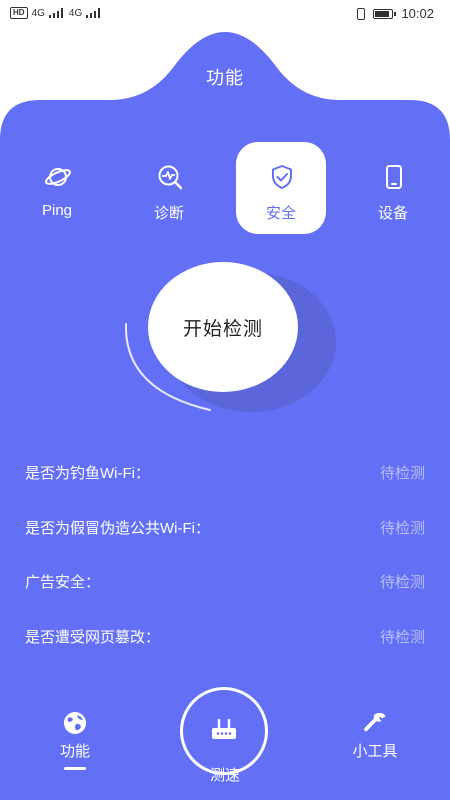  What do you see at coordinates (375, 722) in the screenshot?
I see `wrench-icon` at bounding box center [375, 722].